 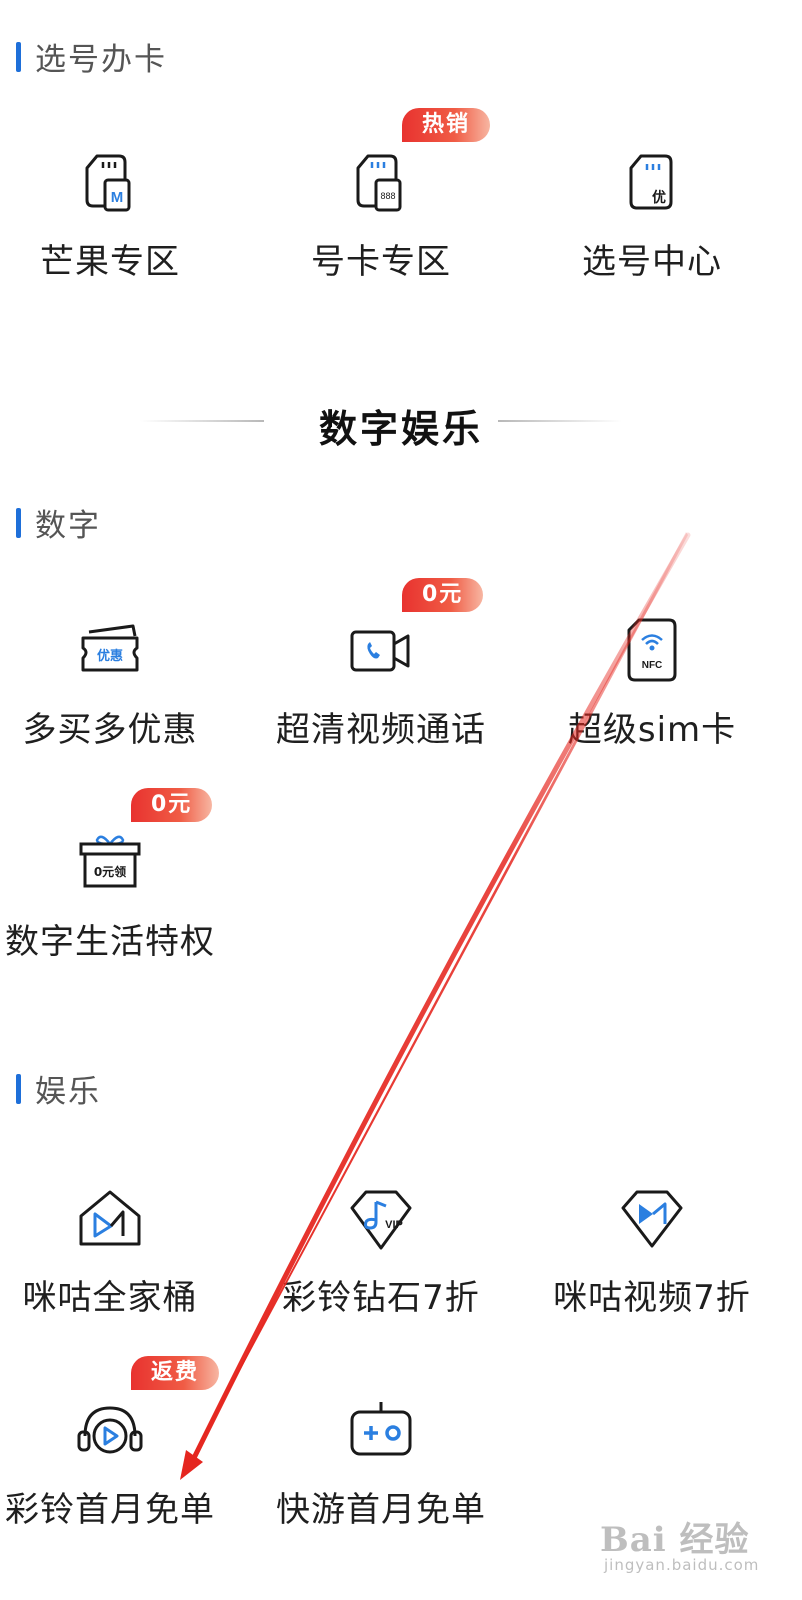 I want to click on section-title-entertainment: 娱乐, so click(x=58, y=1088).